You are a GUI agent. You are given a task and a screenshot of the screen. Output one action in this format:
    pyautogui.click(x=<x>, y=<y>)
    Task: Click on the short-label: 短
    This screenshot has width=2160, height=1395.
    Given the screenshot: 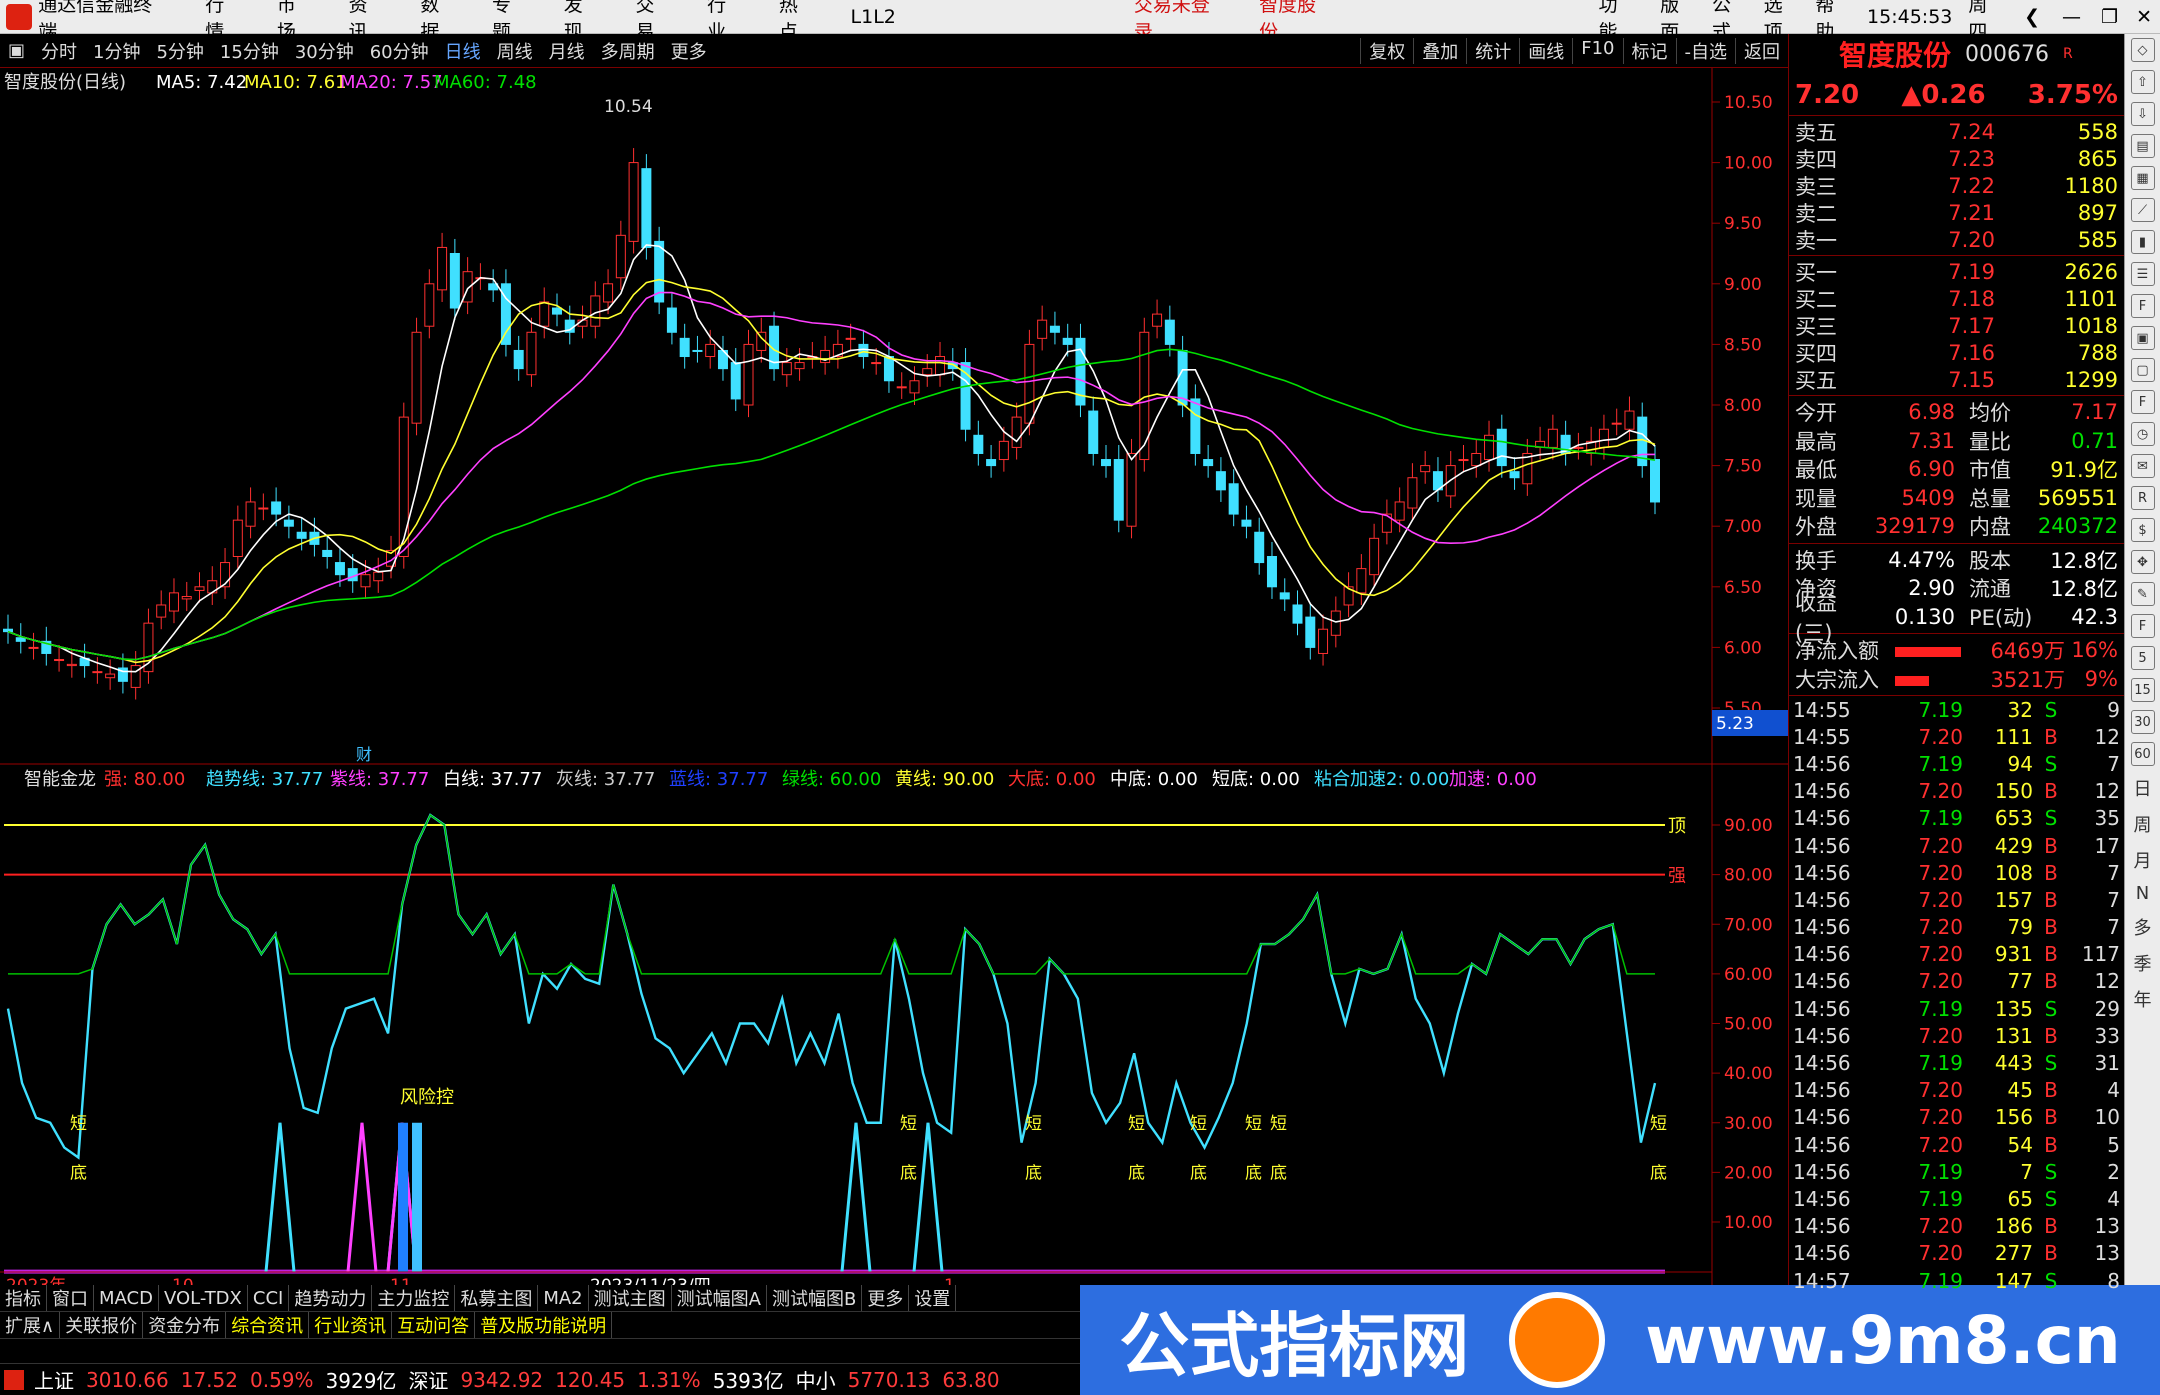 What is the action you would take?
    pyautogui.click(x=1136, y=1124)
    